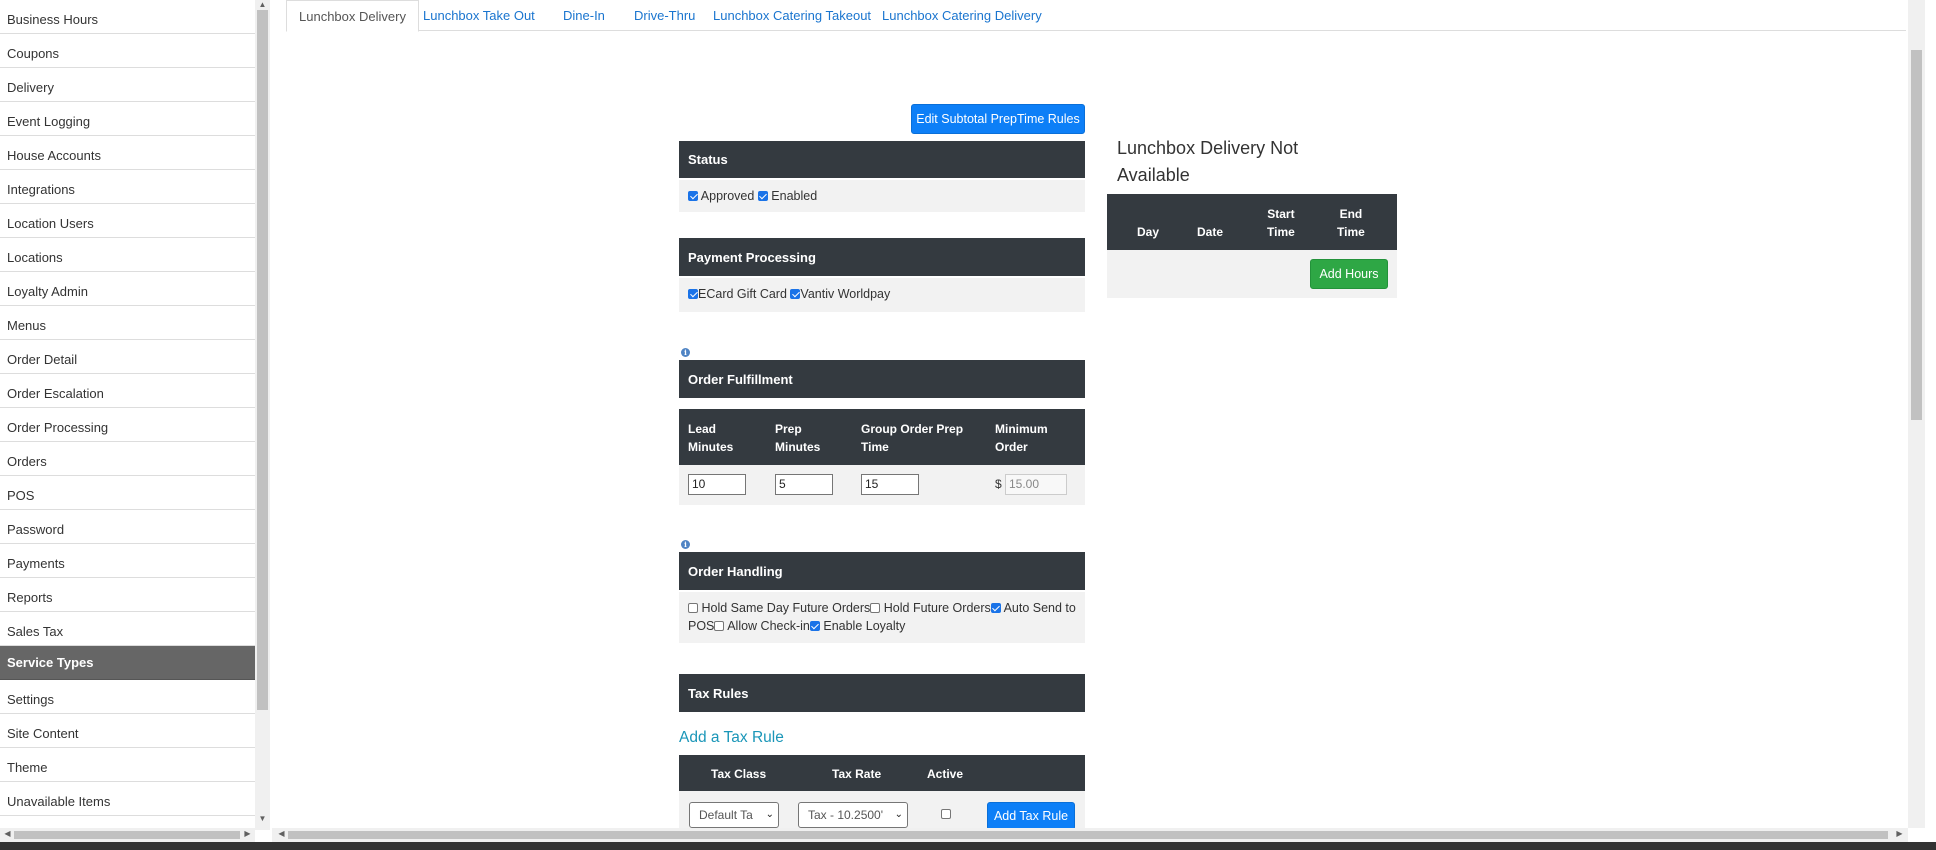 The width and height of the screenshot is (1936, 850). Describe the element at coordinates (968, 846) in the screenshot. I see `window-bottom-edge` at that location.